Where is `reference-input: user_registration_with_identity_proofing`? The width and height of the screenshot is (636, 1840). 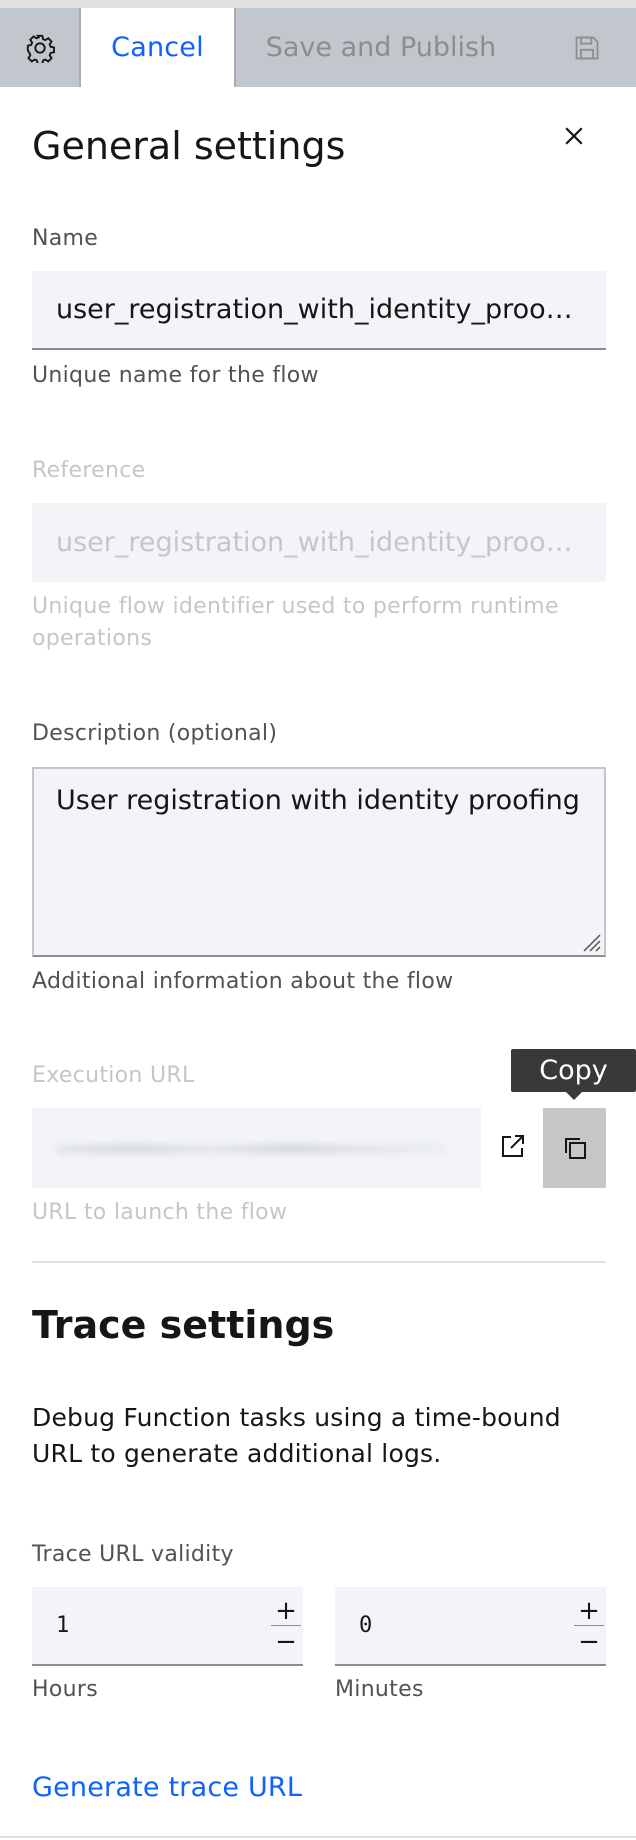
reference-input: user_registration_with_identity_proofing is located at coordinates (319, 542).